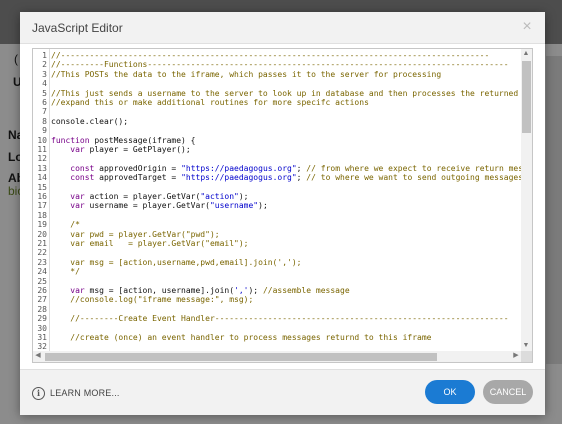  Describe the element at coordinates (77, 28) in the screenshot. I see `dialog-title: JavaScript Editor` at that location.